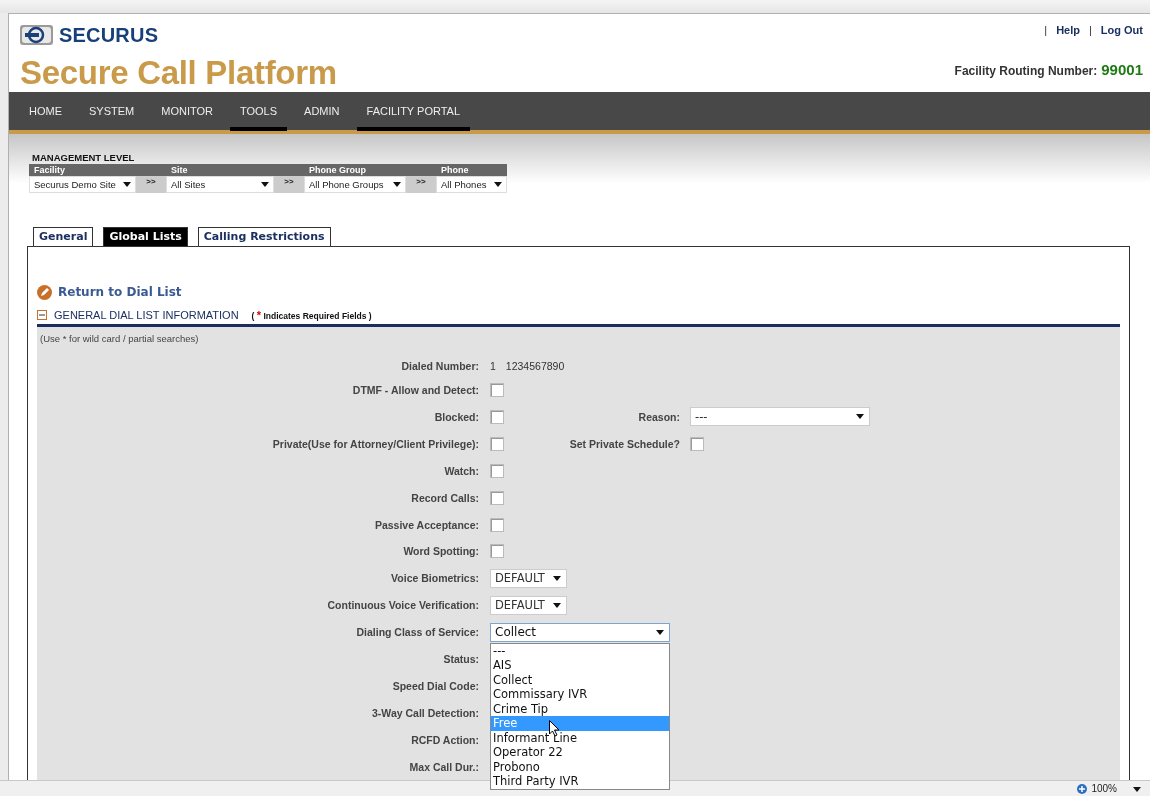  I want to click on nav-item: HOME, so click(45, 111).